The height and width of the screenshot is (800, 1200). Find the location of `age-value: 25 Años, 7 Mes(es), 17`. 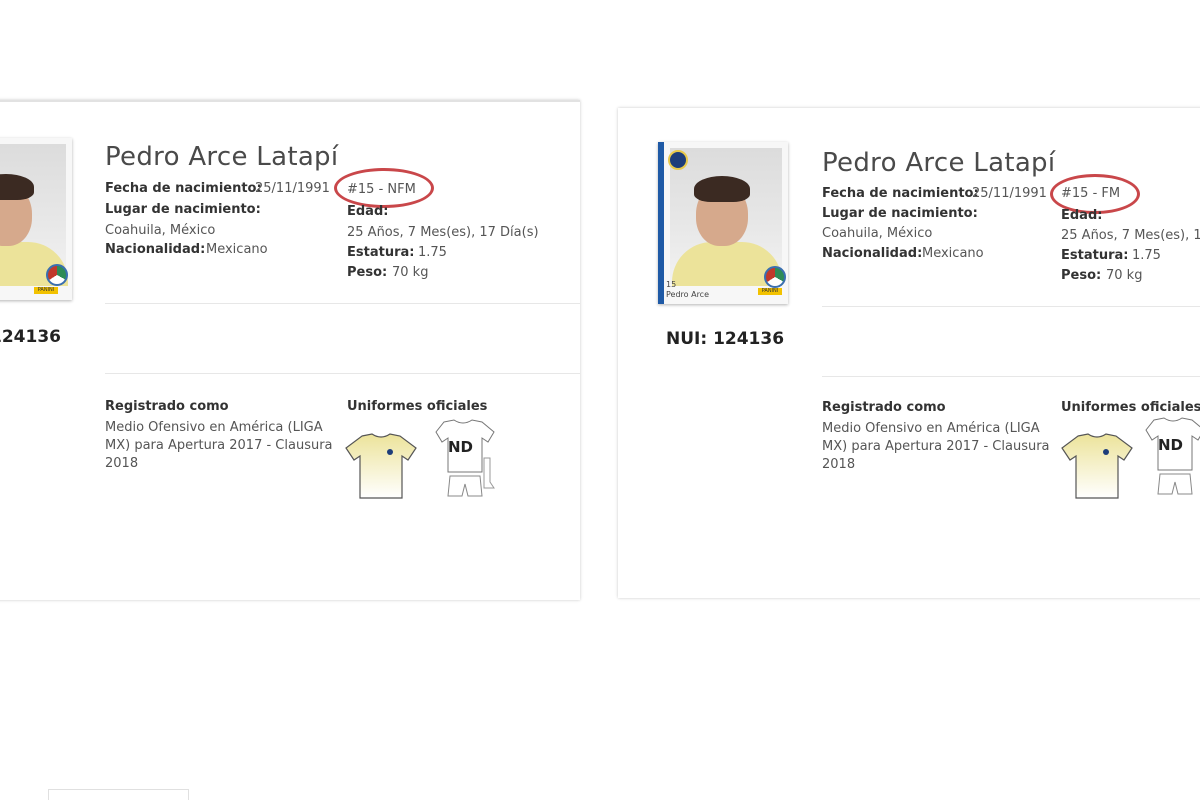

age-value: 25 Años, 7 Mes(es), 17 is located at coordinates (1130, 235).